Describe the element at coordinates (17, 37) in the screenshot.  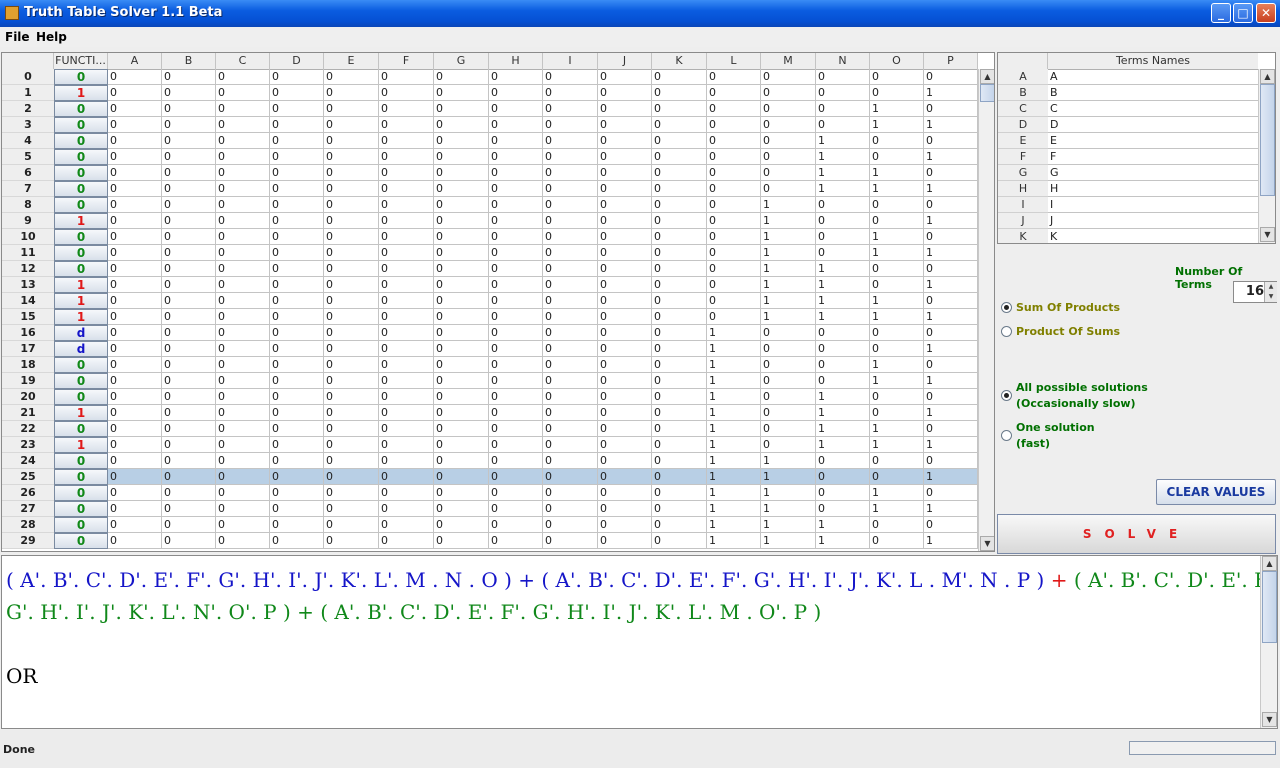
I see `menu-file: File` at that location.